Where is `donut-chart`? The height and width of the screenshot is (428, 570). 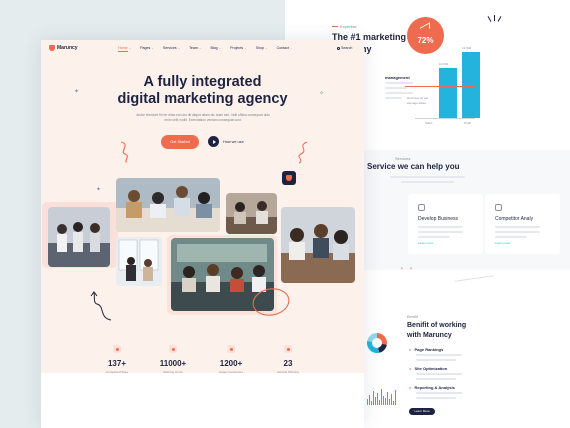
donut-chart is located at coordinates (377, 343).